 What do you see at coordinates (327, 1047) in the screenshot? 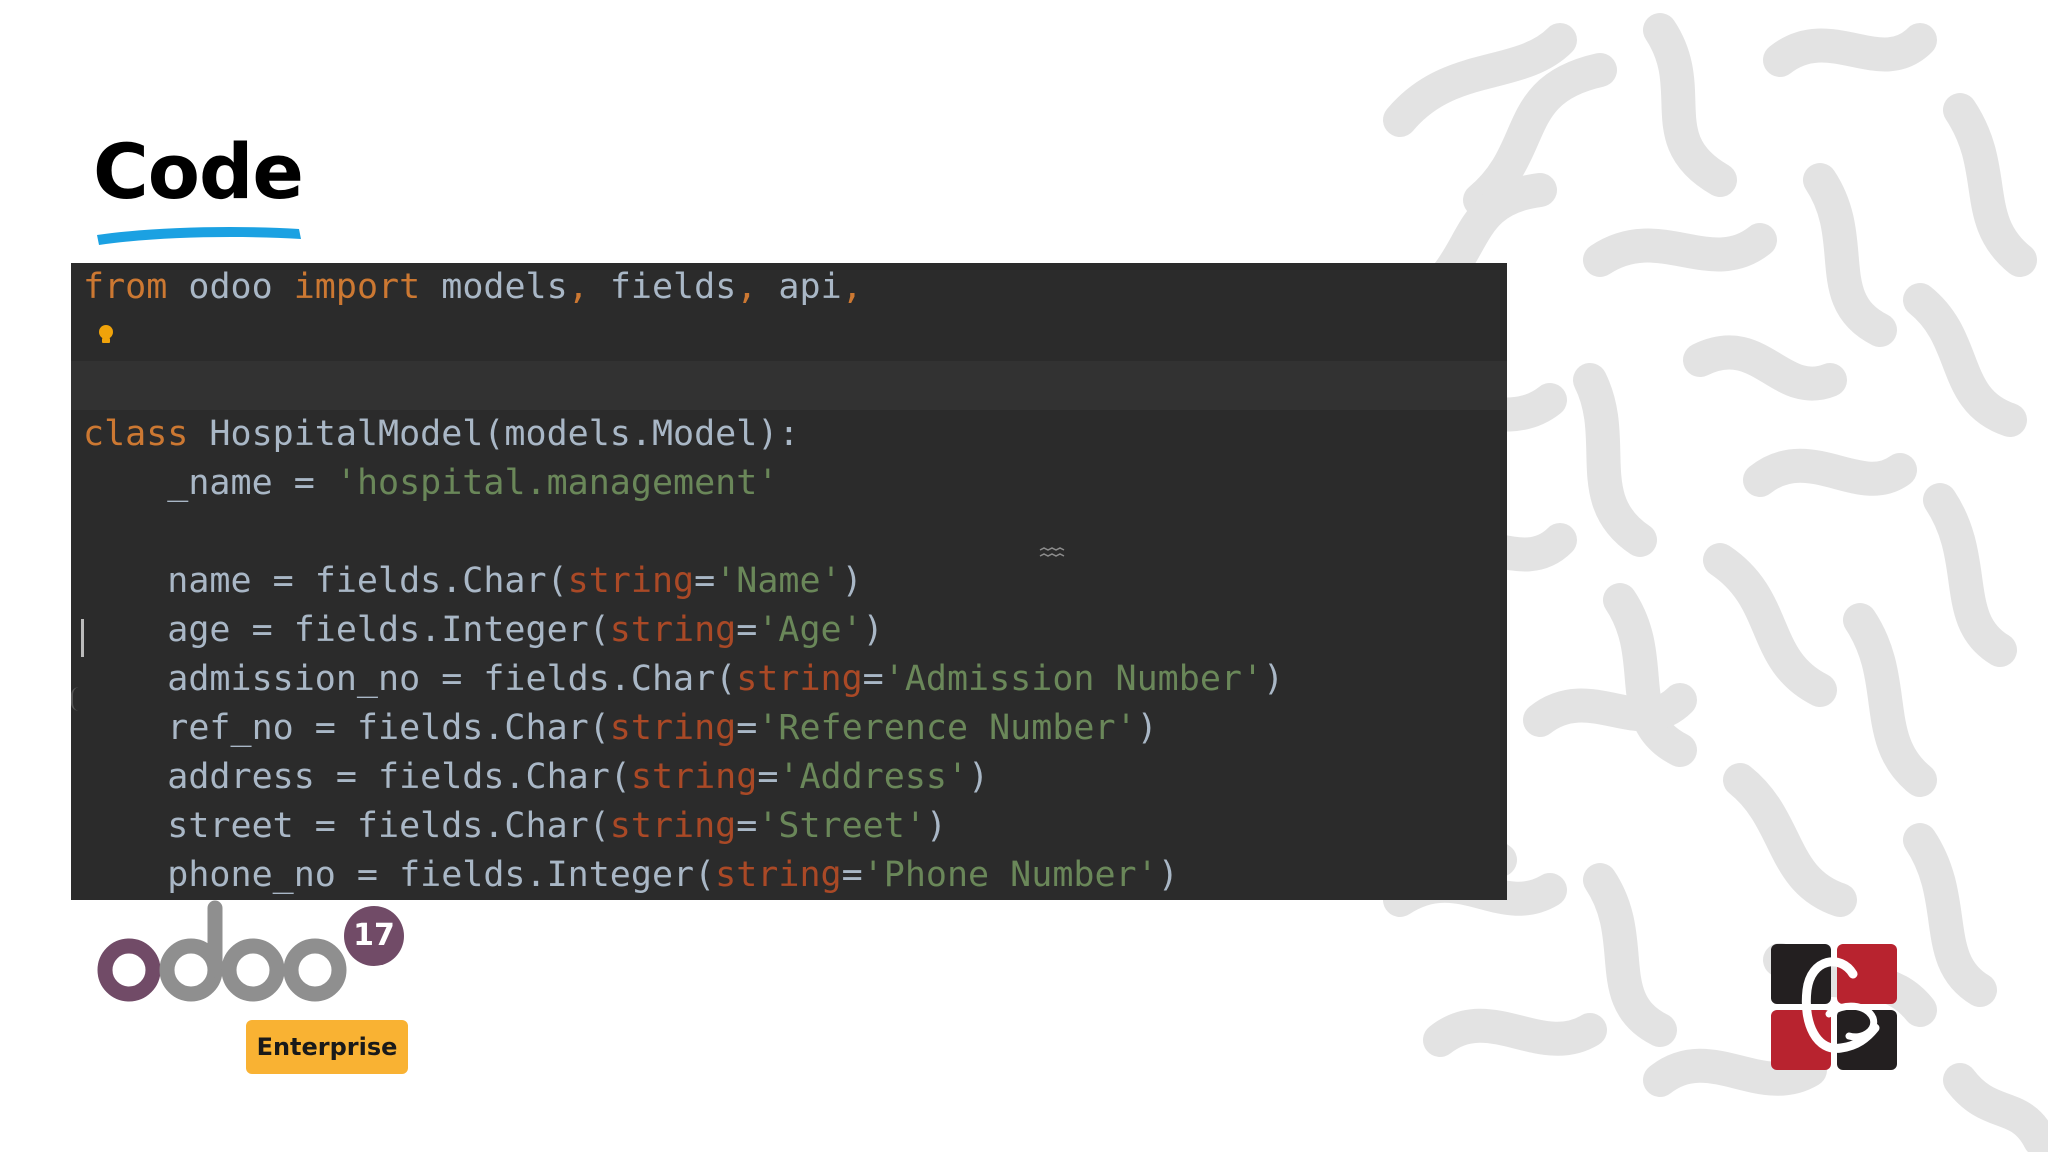
I see `enterprise-edition-badge: Enterprise` at bounding box center [327, 1047].